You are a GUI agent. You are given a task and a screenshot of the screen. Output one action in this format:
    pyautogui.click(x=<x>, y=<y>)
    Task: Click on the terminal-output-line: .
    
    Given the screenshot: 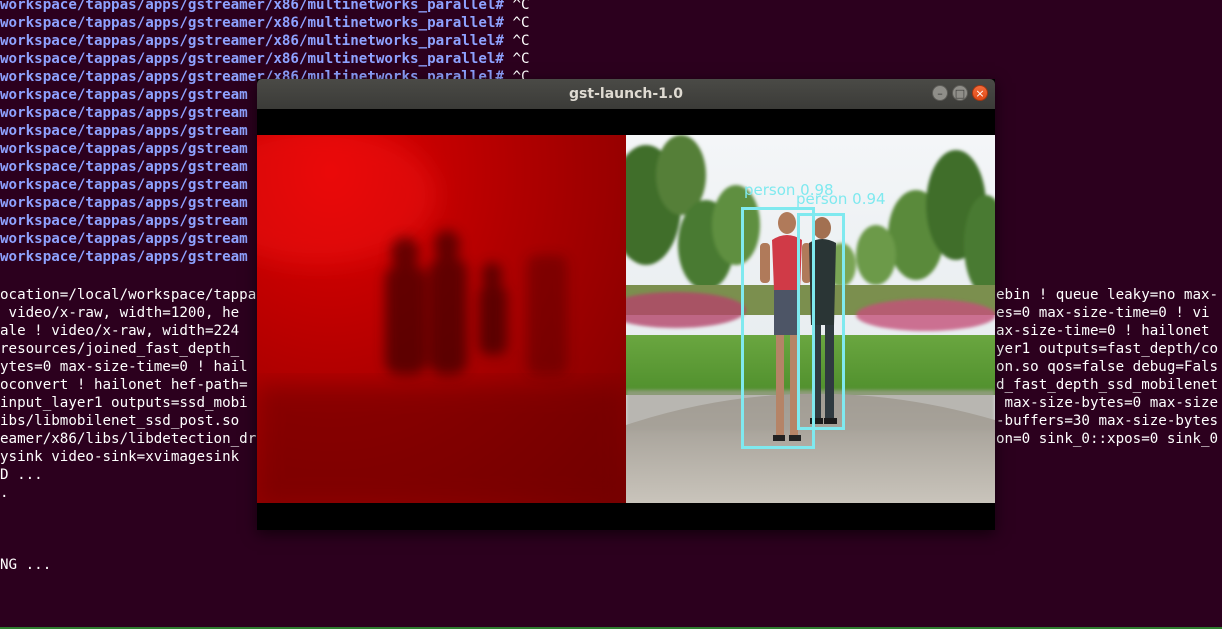 What is the action you would take?
    pyautogui.click(x=4, y=493)
    